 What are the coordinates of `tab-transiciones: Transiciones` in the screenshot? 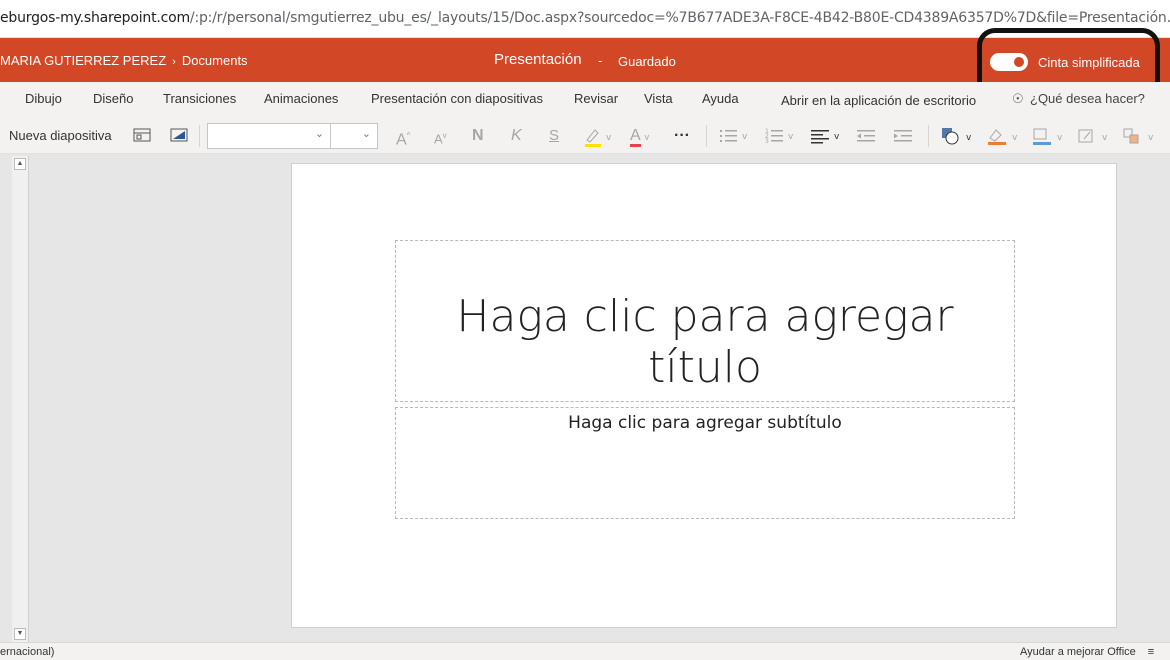 It's located at (199, 98).